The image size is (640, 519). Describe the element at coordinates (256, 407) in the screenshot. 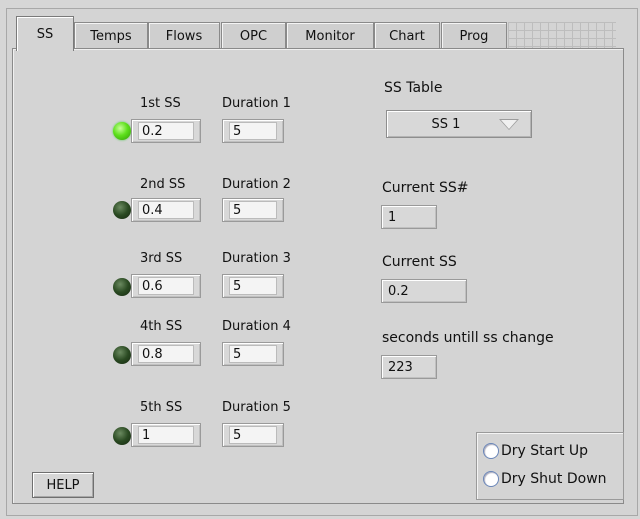

I see `duration-label-5: Duration 5` at that location.